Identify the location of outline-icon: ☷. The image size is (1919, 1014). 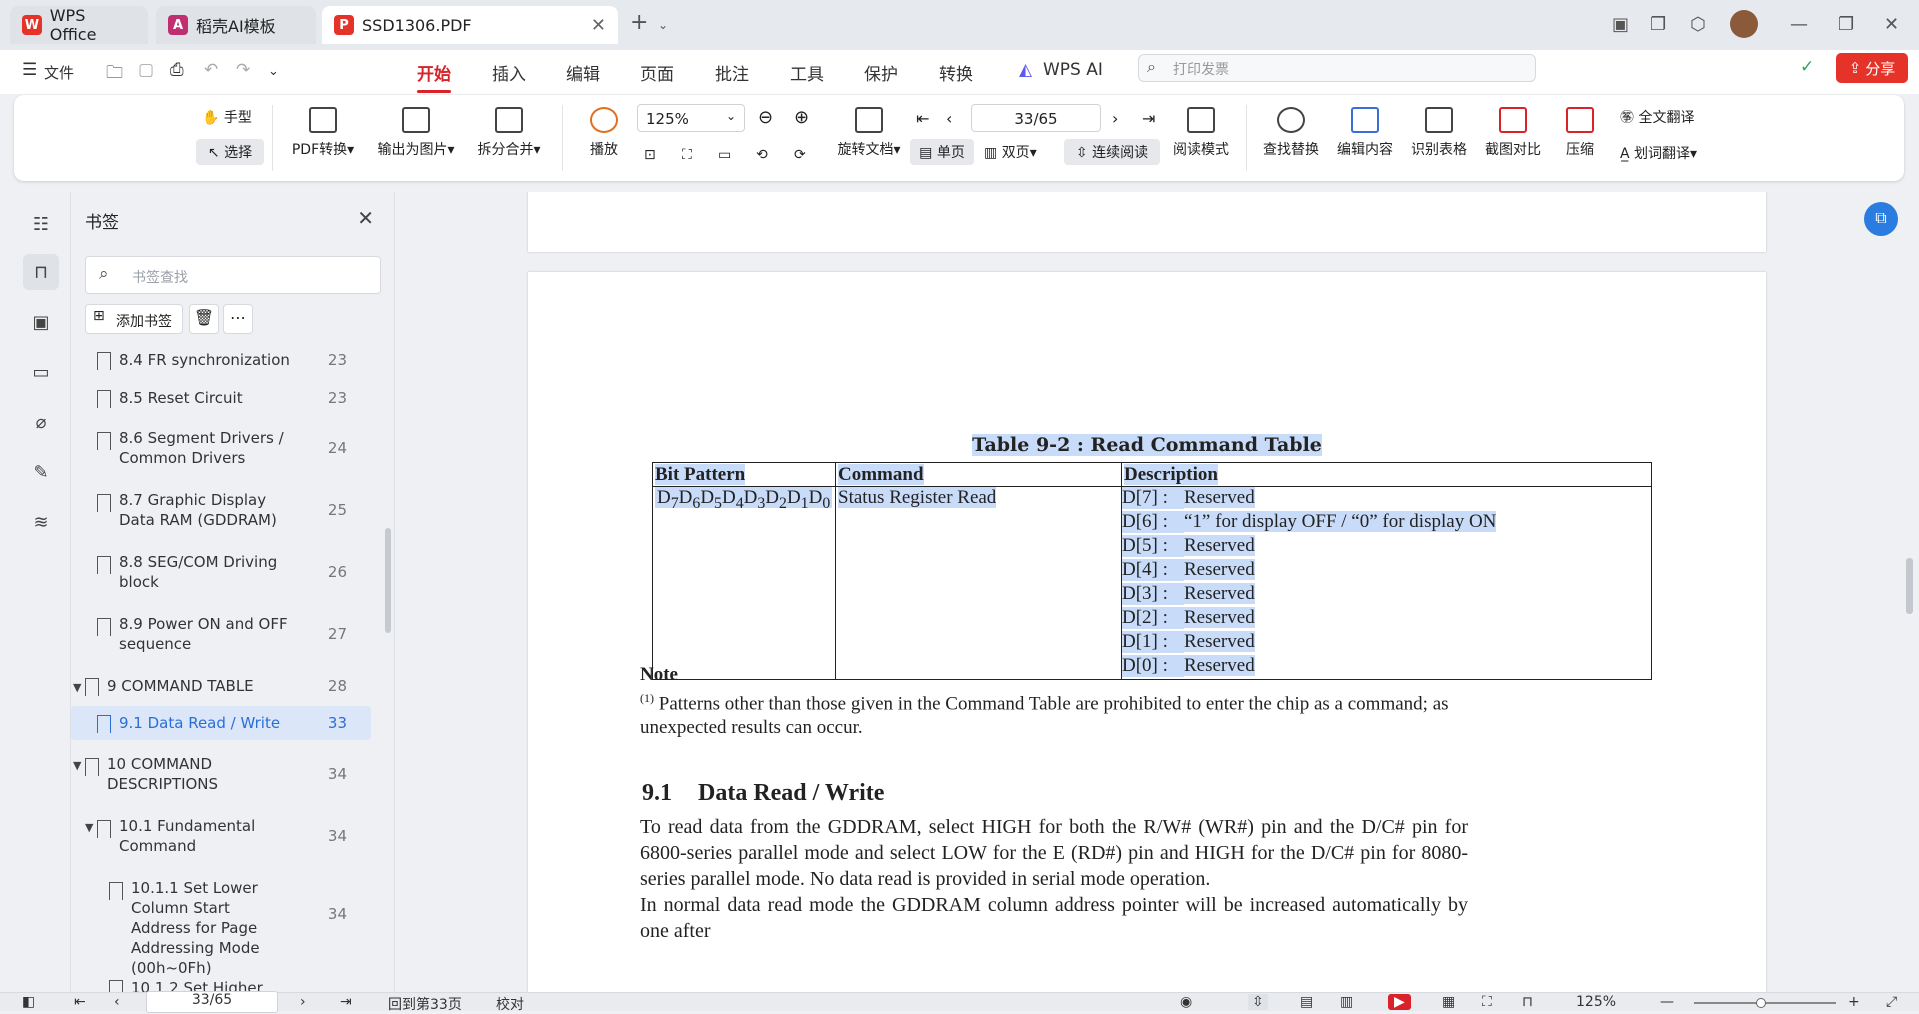
(41, 224).